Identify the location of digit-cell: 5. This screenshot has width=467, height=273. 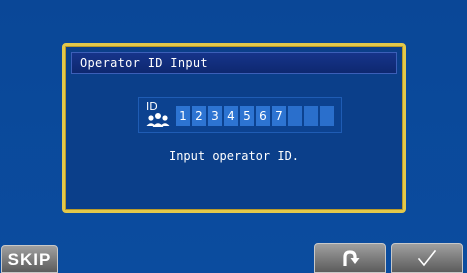
(247, 116).